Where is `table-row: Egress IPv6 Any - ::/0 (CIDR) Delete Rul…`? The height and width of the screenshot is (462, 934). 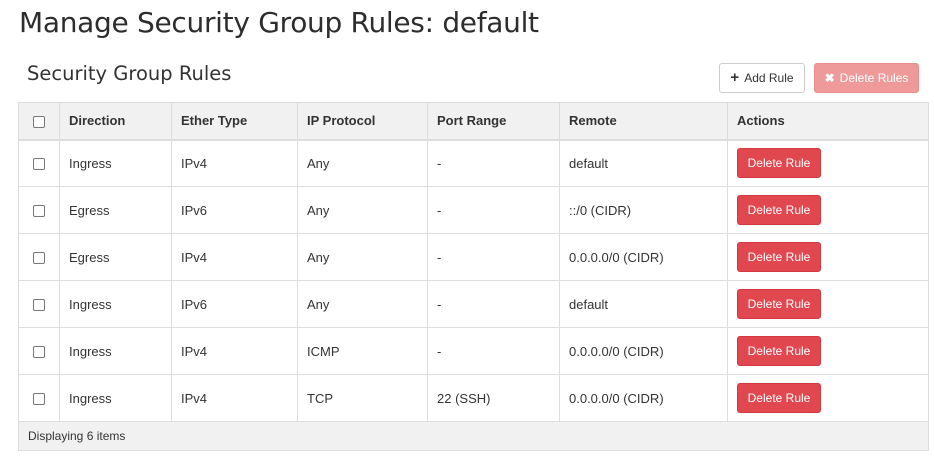 table-row: Egress IPv6 Any - ::/0 (CIDR) Delete Rul… is located at coordinates (473, 210).